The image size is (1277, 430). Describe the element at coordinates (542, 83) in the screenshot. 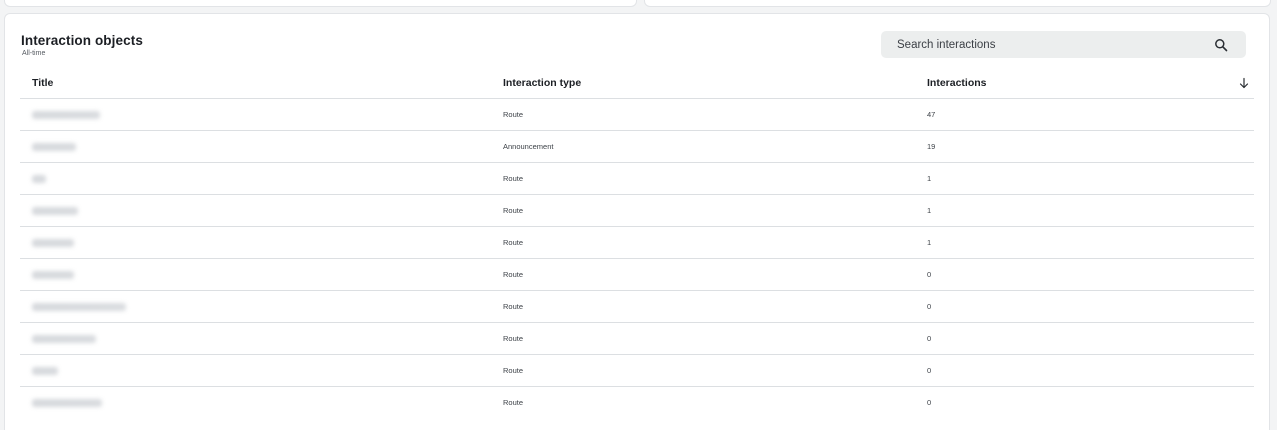

I see `column-header-interaction-type: Interaction type` at that location.